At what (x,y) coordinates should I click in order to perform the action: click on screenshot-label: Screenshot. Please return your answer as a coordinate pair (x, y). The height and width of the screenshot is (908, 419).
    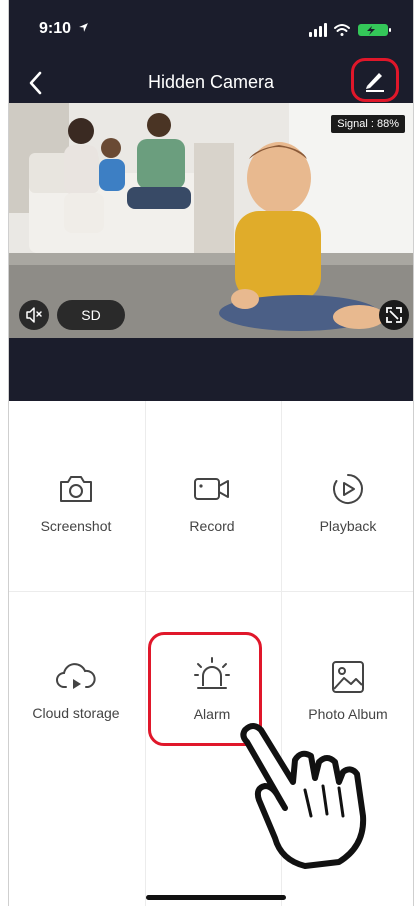
    Looking at the image, I should click on (76, 526).